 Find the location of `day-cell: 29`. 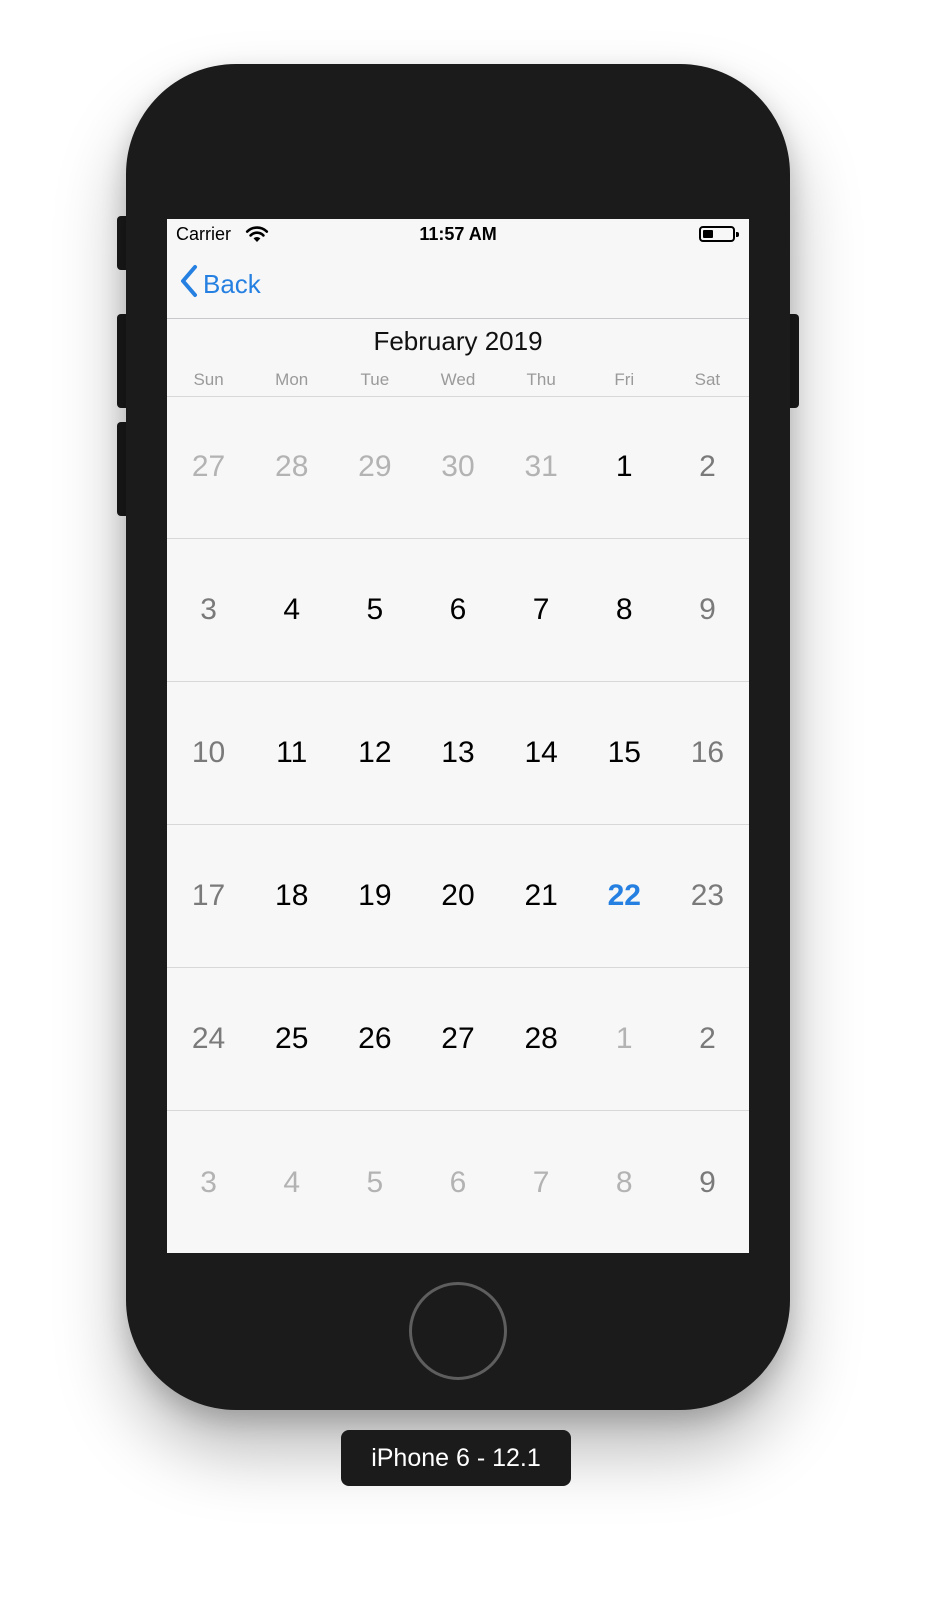

day-cell: 29 is located at coordinates (374, 467).